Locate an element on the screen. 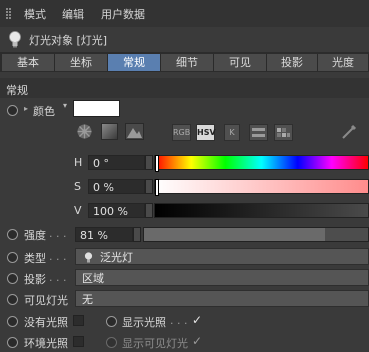  tab-basic: 基本 is located at coordinates (28, 62).